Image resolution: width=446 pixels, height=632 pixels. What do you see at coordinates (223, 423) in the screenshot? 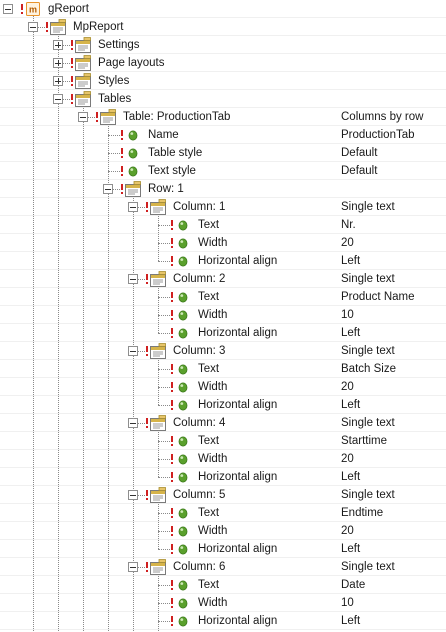
I see `tree-node-column-4: Column: 4 Single text` at bounding box center [223, 423].